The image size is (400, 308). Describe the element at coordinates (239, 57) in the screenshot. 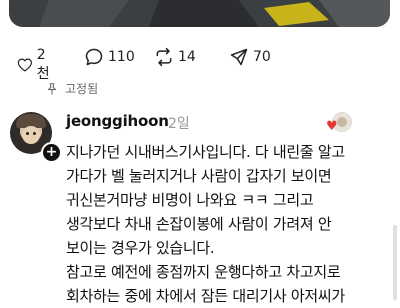

I see `share-icon` at that location.